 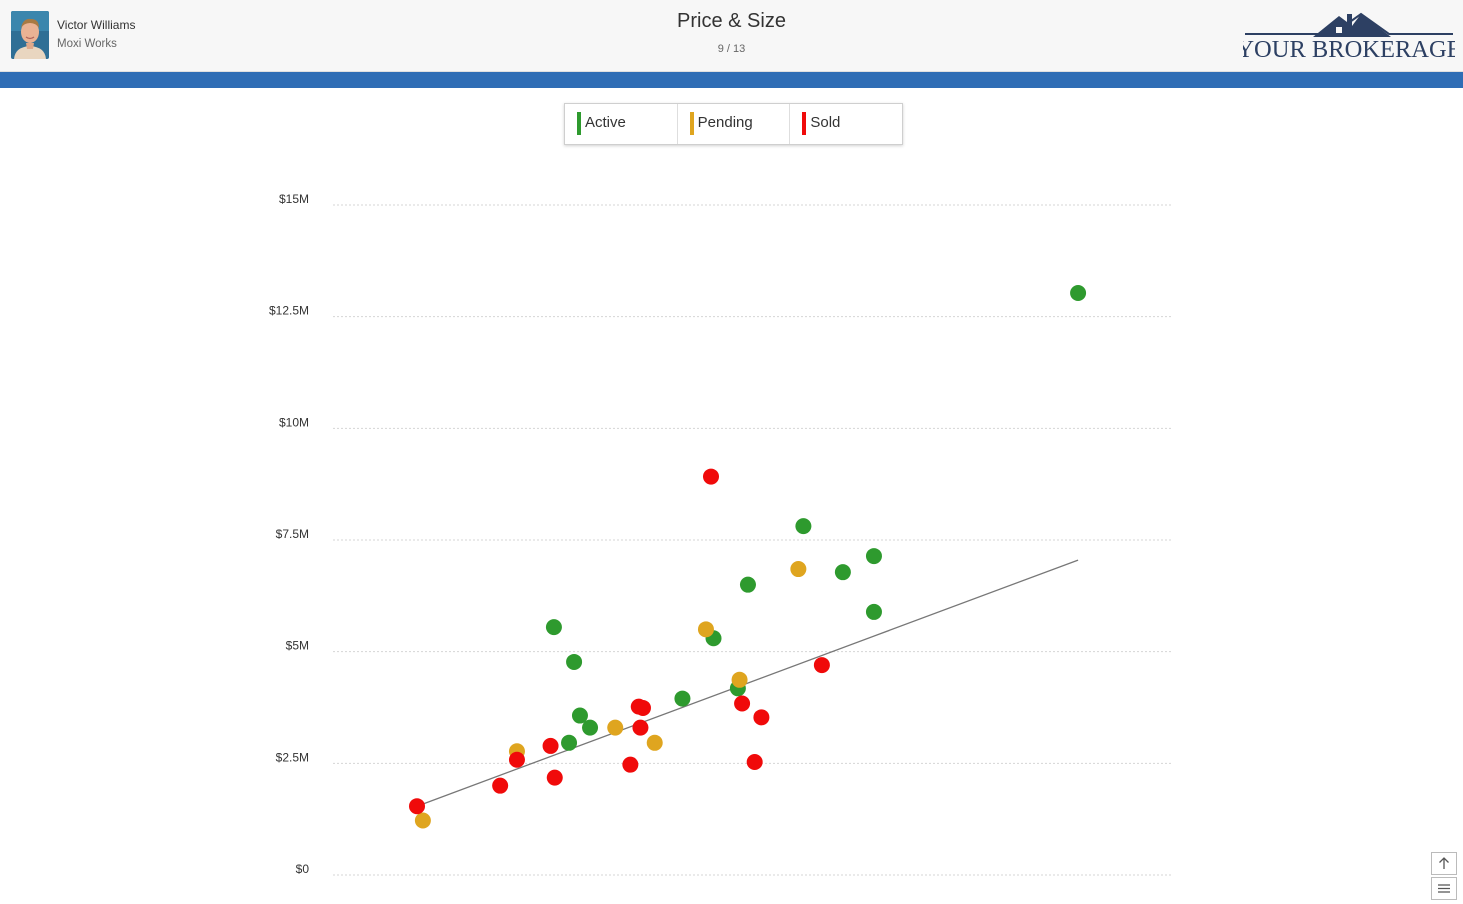 I want to click on y-tick-label: $0, so click(x=303, y=869).